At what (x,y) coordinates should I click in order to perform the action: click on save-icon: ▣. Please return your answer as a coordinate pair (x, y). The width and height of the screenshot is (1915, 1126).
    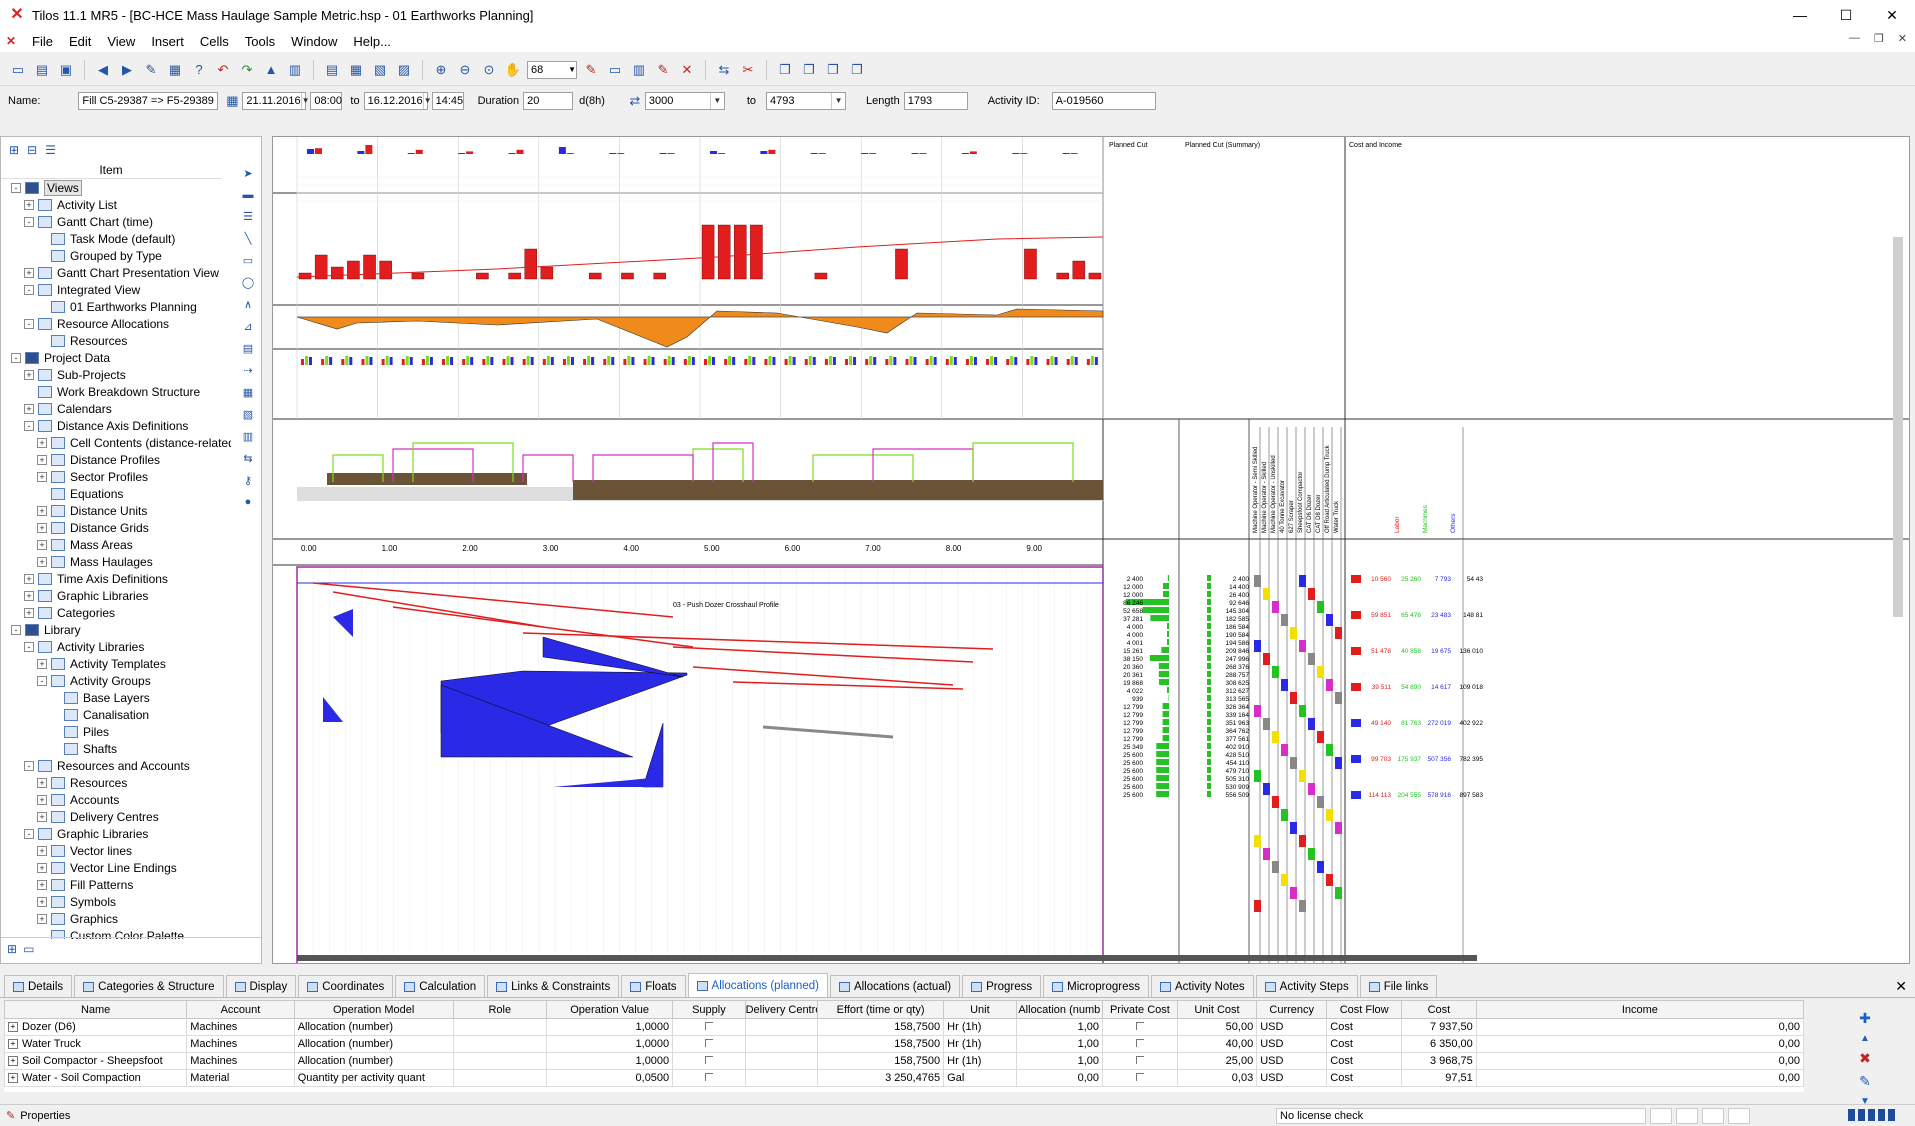
    Looking at the image, I should click on (66, 70).